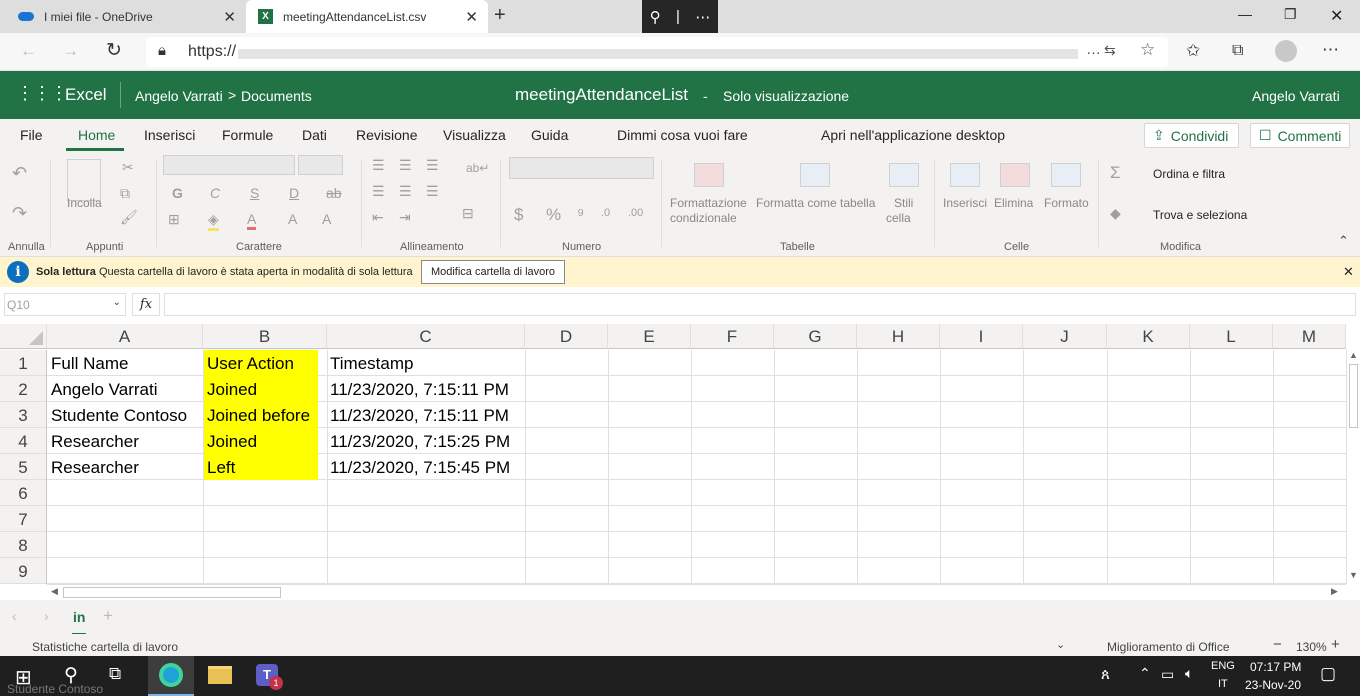 This screenshot has width=1360, height=696. I want to click on close-icon: ✕, so click(1348, 272).